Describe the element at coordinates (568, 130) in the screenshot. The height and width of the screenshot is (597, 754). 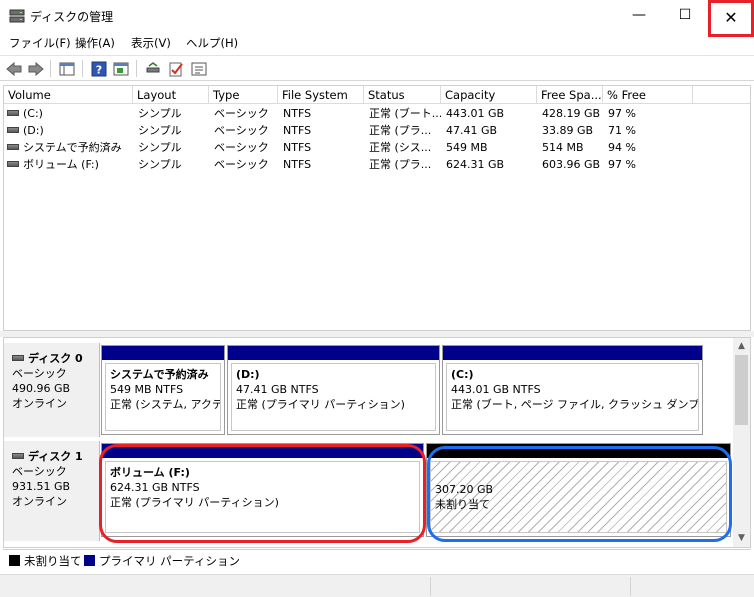
I see `free-space-cell: 33.89 GB` at that location.